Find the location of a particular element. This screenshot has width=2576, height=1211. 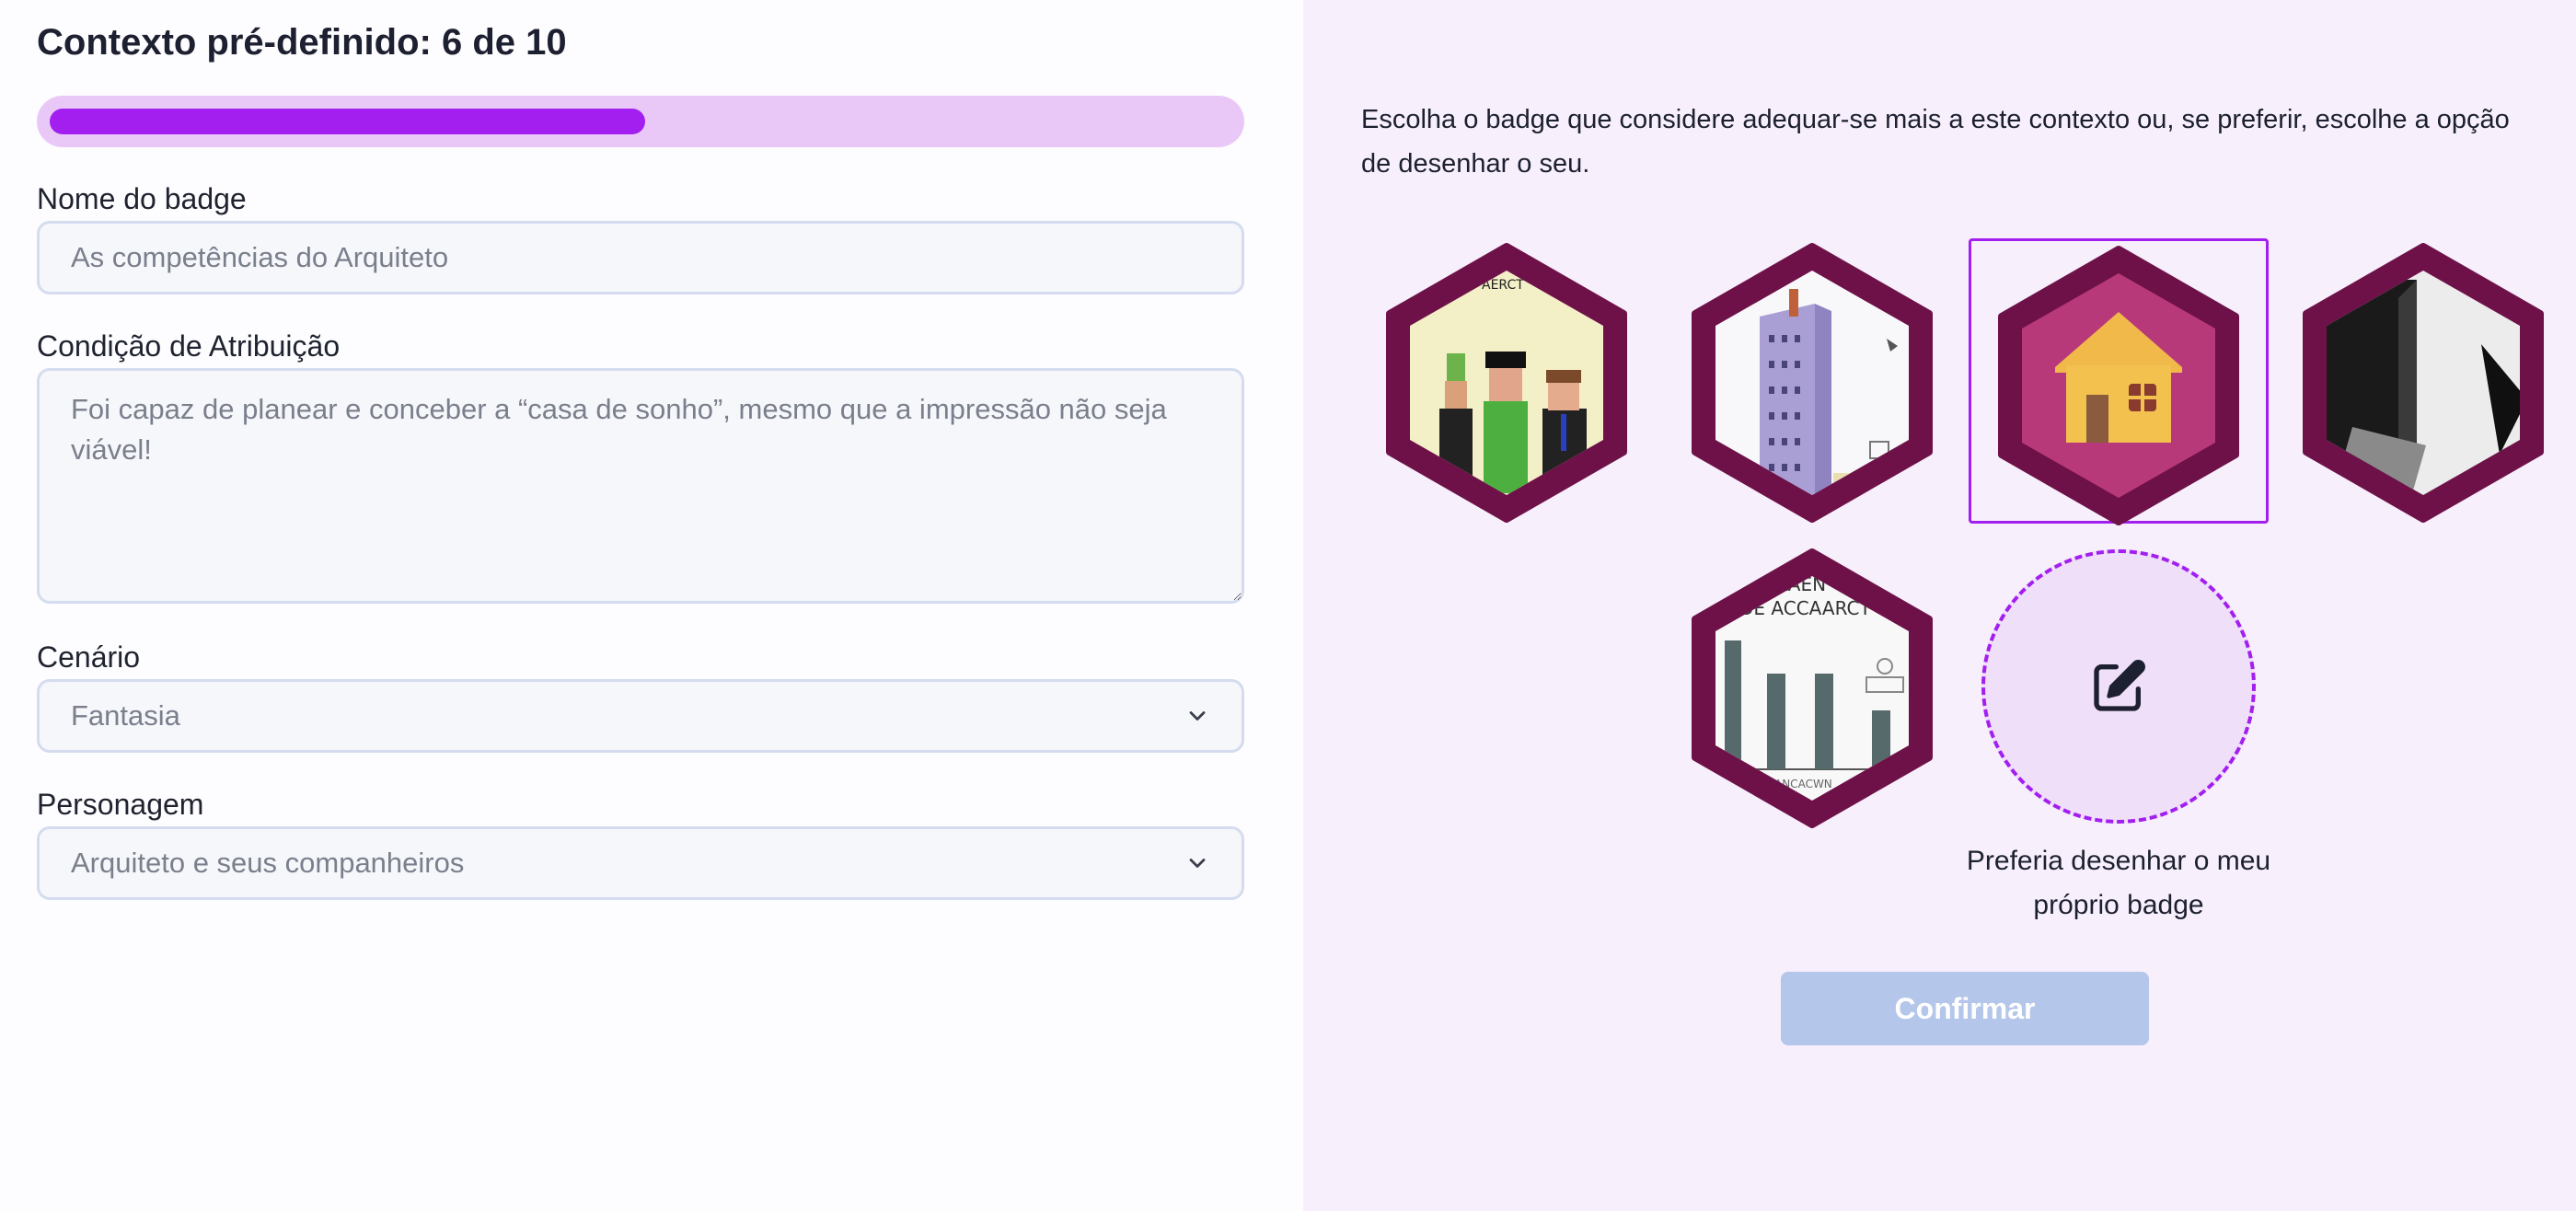

scenario-select: Fantasia is located at coordinates (640, 716).